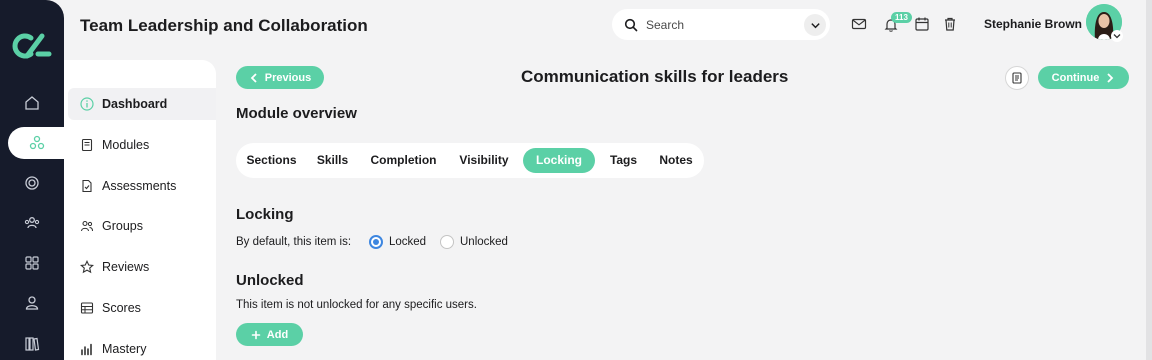 Image resolution: width=1152 pixels, height=360 pixels. I want to click on locking-heading: Locking, so click(265, 214).